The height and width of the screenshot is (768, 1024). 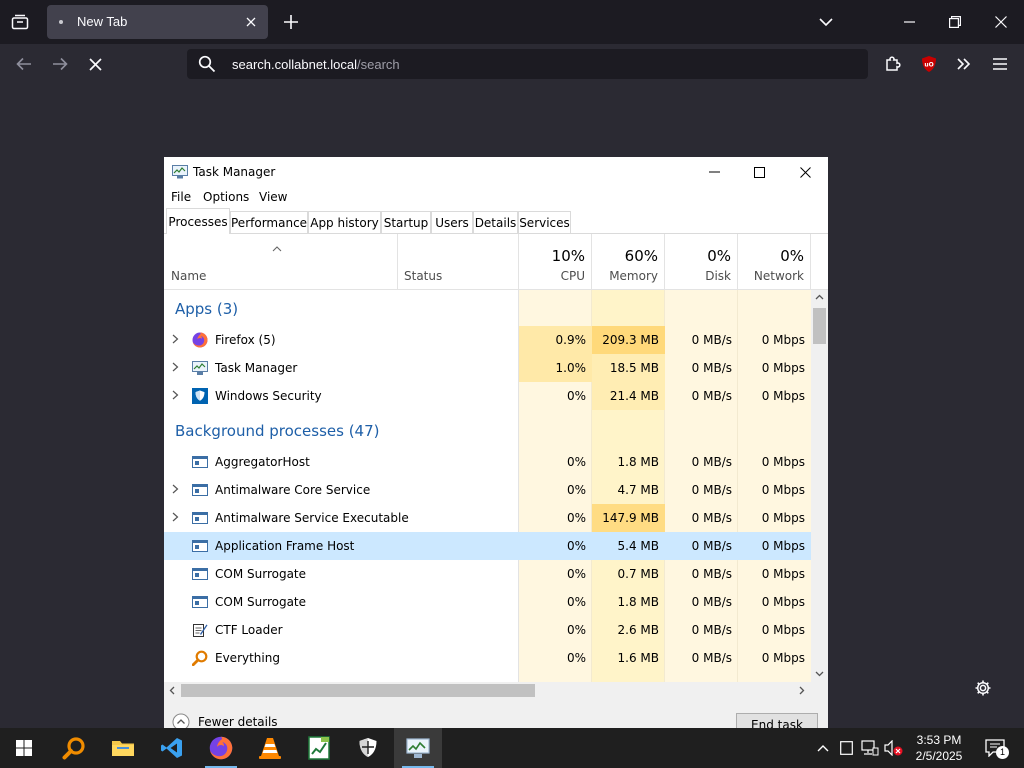 I want to click on notification-count-badge: 1, so click(x=1002, y=752).